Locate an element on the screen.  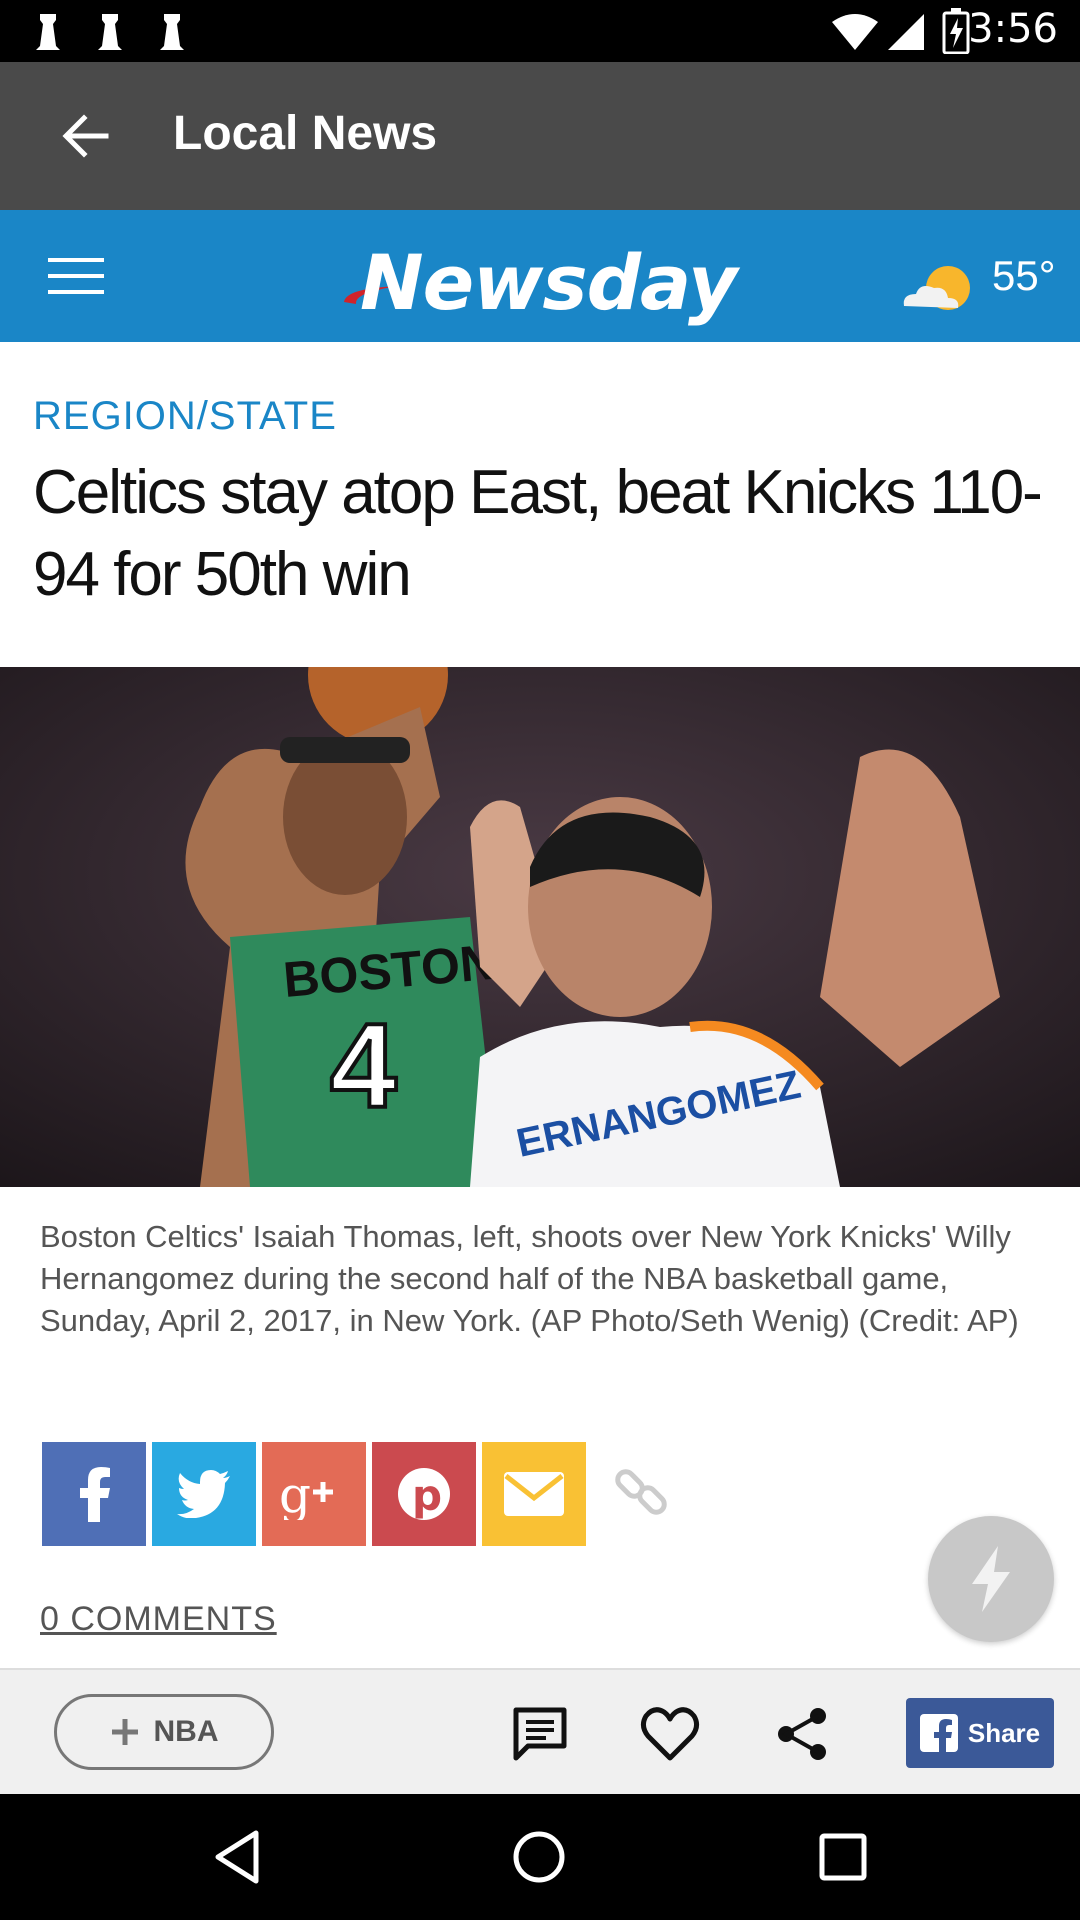
hamburger-menu-icon is located at coordinates (76, 276).